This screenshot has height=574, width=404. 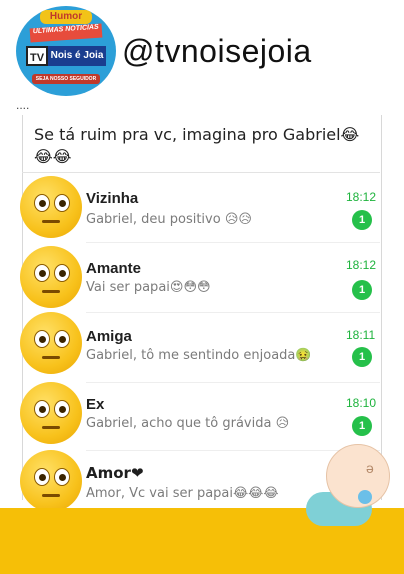 What do you see at coordinates (148, 287) in the screenshot?
I see `chat-preview: Vai ser papai😍😳😳` at bounding box center [148, 287].